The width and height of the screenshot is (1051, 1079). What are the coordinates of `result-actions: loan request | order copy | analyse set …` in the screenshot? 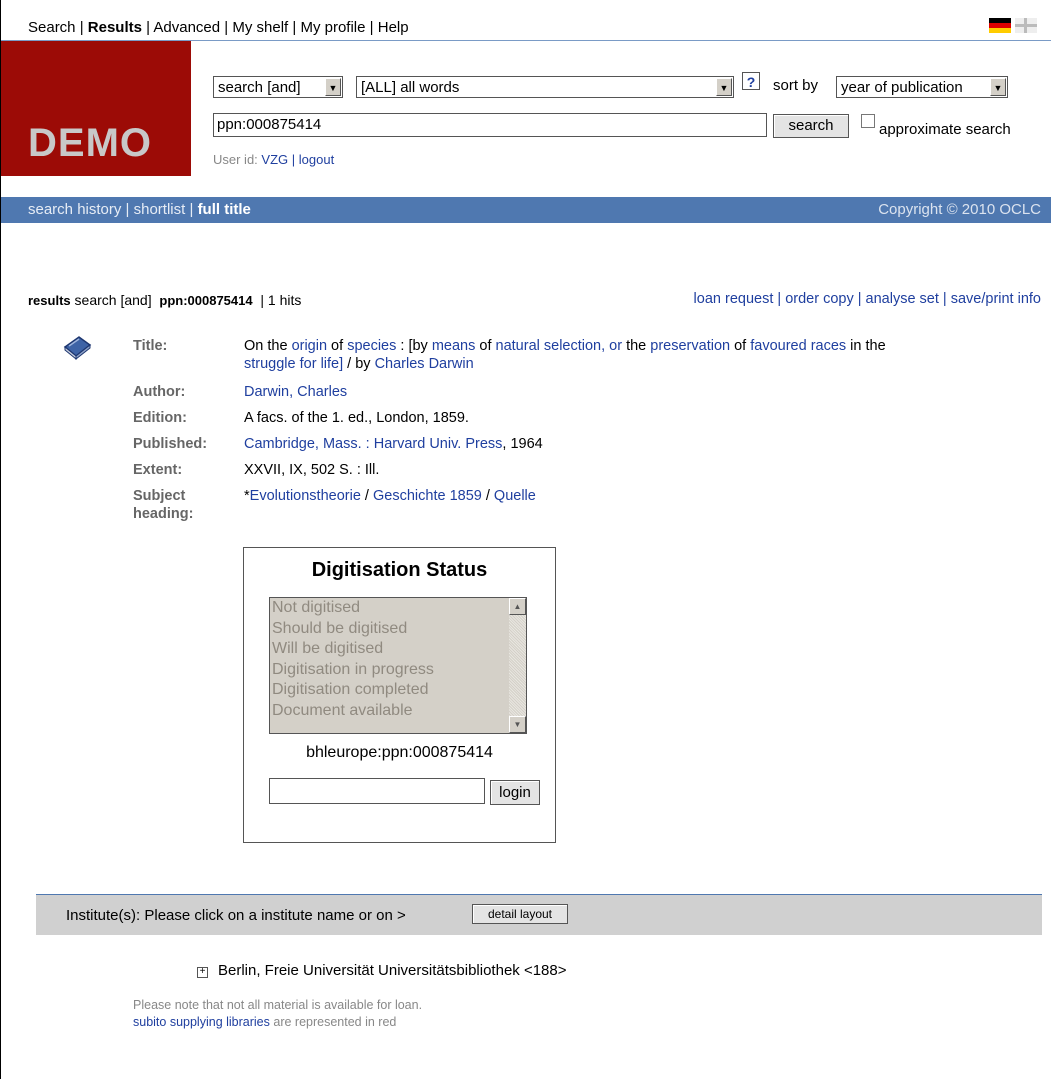 It's located at (867, 299).